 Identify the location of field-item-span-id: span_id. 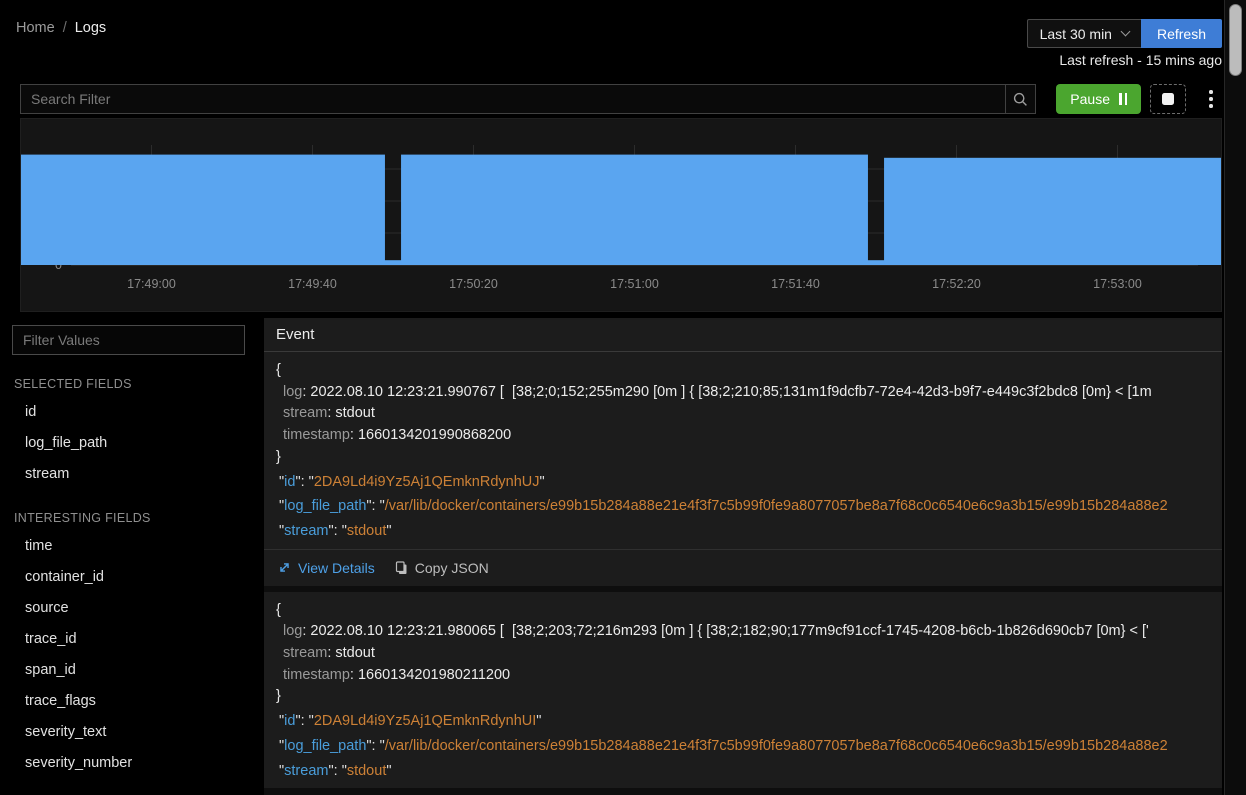
(136, 669).